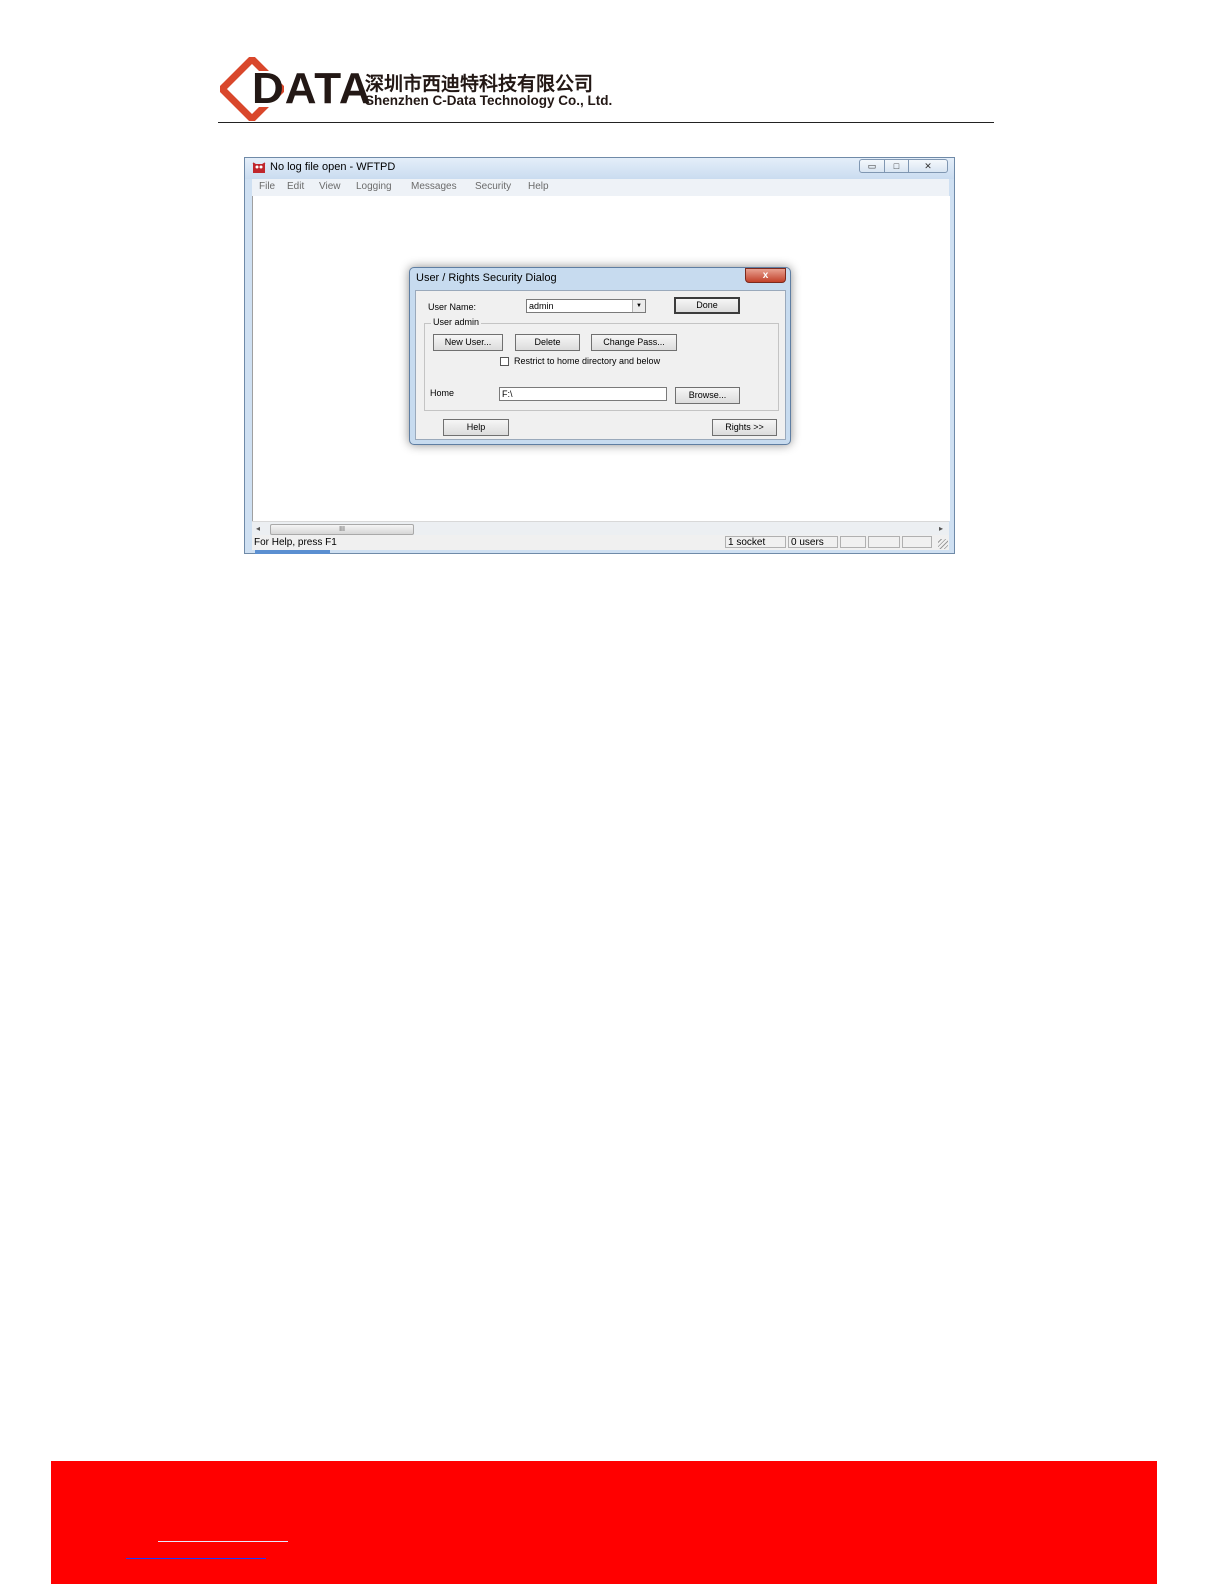  I want to click on menu-edit: Edit, so click(295, 186).